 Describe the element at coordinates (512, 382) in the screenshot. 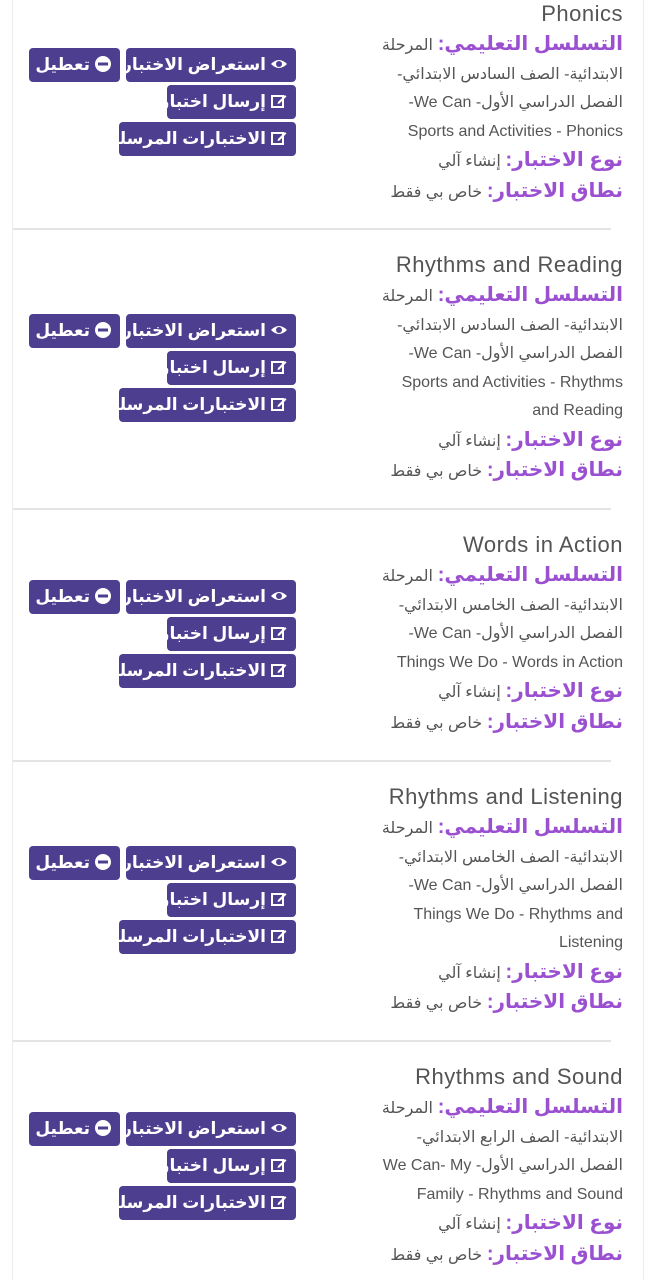

I see `hierarchy-value: Sports and Activities - Rhythms` at that location.